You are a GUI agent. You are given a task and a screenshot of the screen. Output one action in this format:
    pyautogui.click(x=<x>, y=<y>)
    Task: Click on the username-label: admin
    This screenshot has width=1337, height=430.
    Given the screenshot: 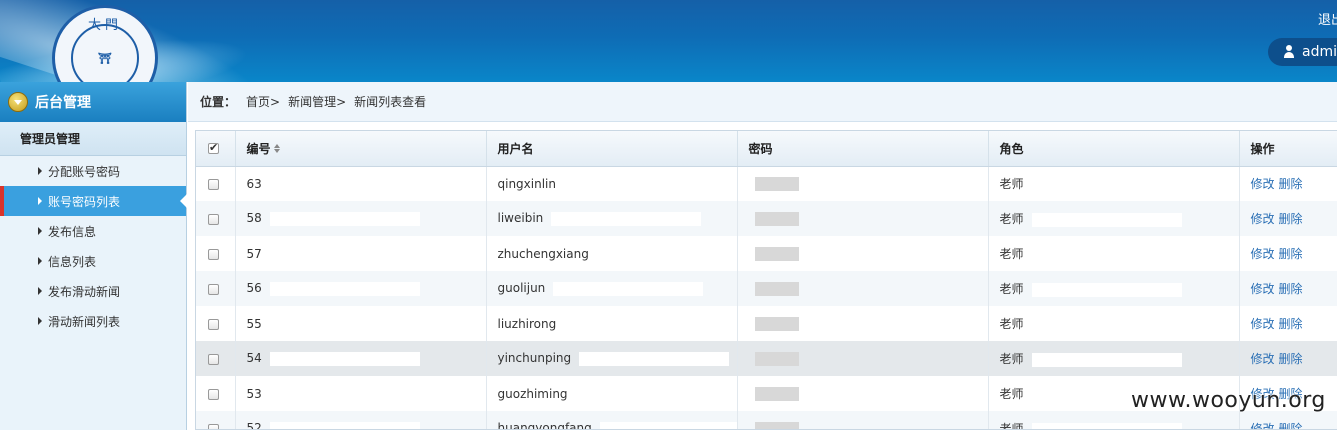 What is the action you would take?
    pyautogui.click(x=1319, y=52)
    